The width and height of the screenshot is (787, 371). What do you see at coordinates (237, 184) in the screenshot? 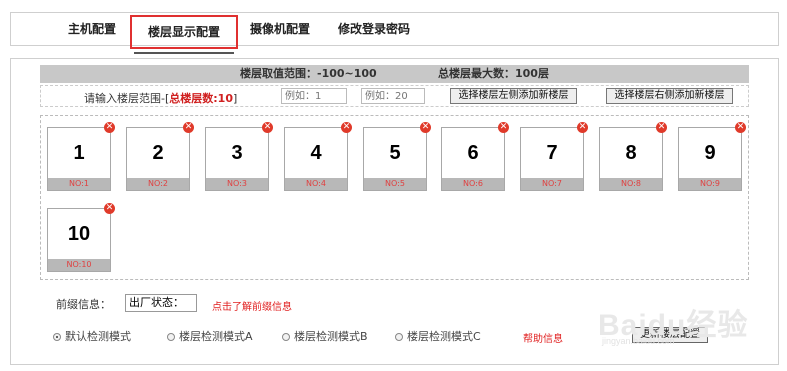
I see `floor-caption: NO:3` at bounding box center [237, 184].